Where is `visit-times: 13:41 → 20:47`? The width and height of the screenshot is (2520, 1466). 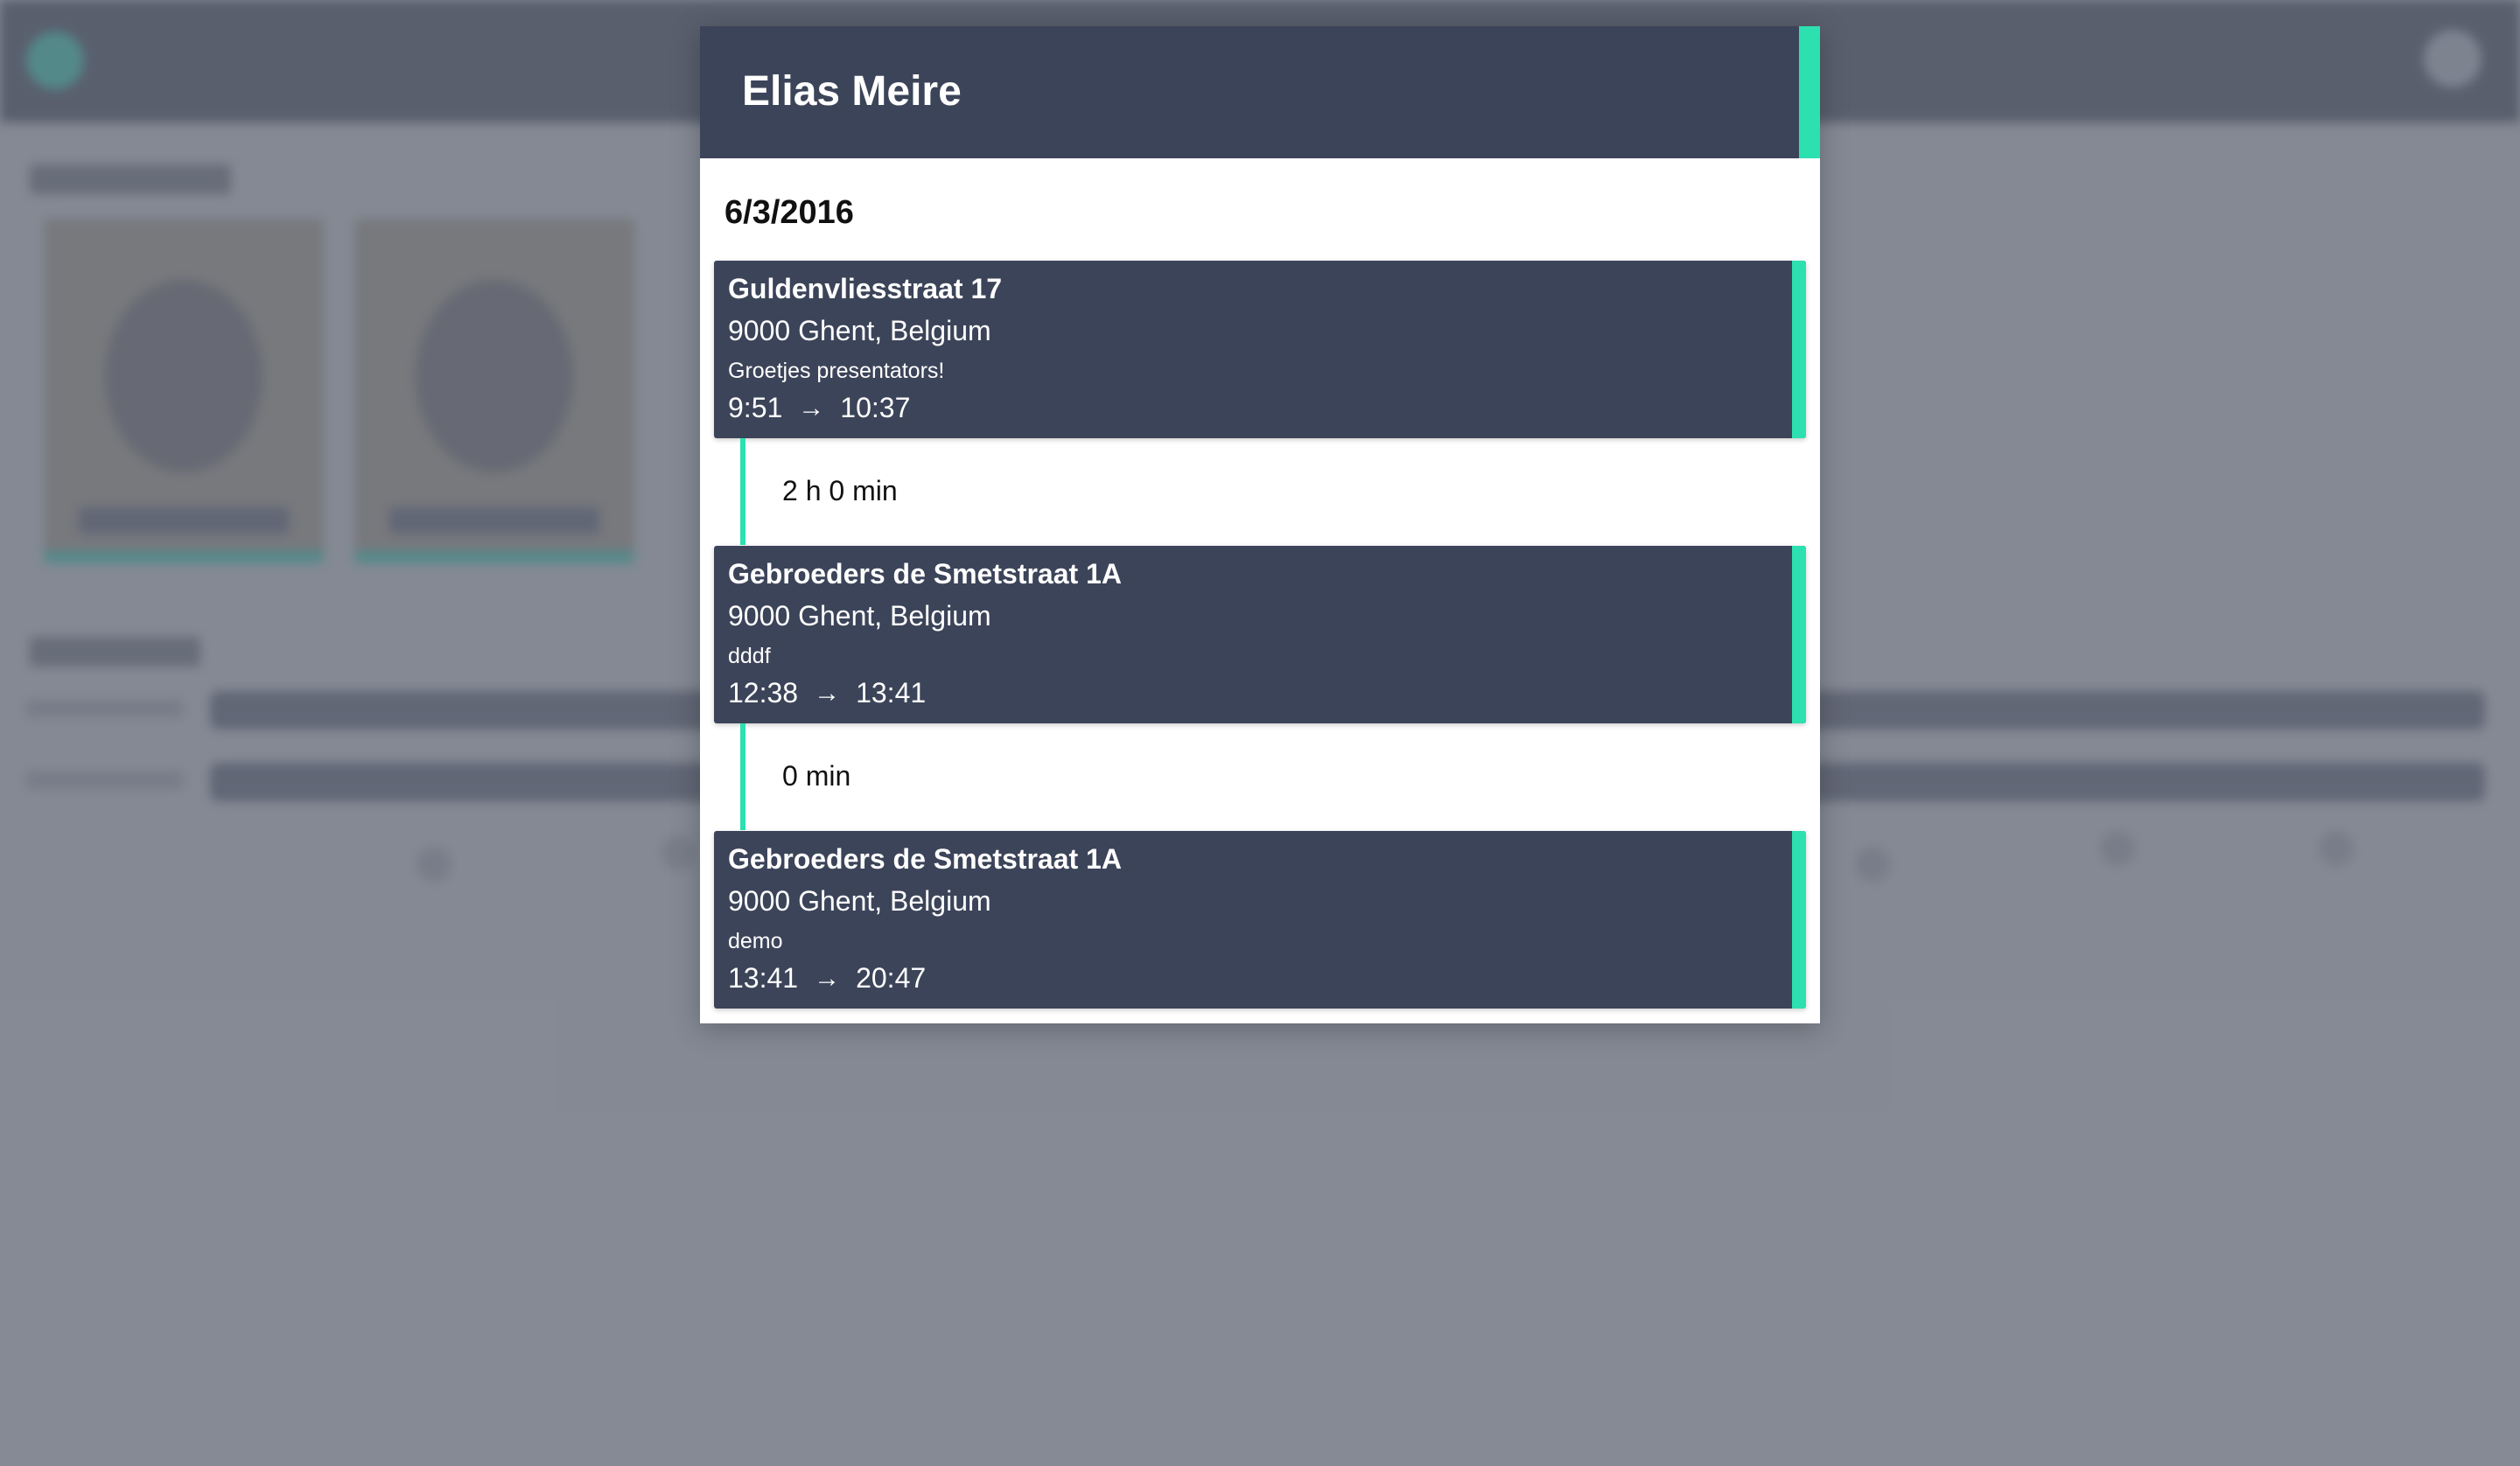 visit-times: 13:41 → 20:47 is located at coordinates (827, 979).